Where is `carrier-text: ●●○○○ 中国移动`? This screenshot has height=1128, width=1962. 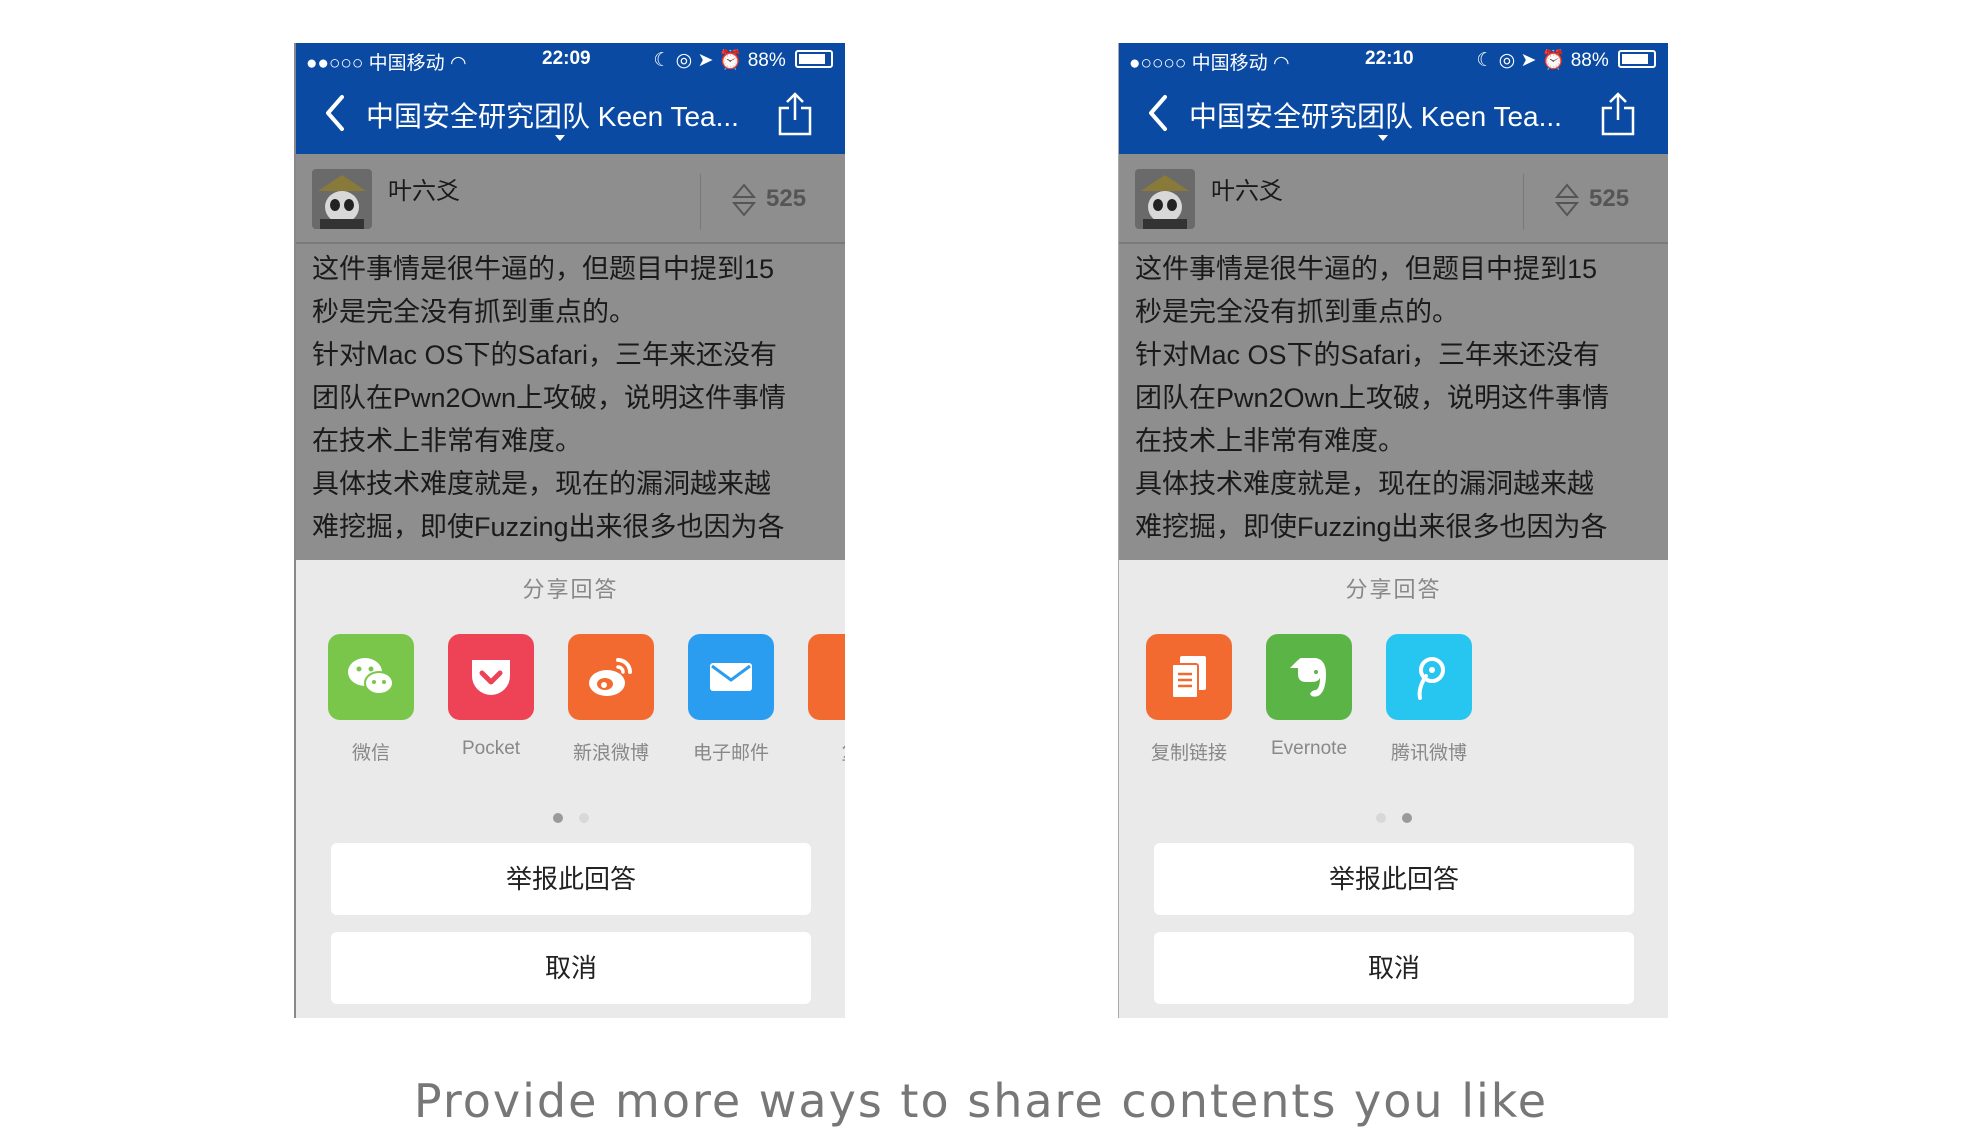
carrier-text: ●●○○○ 中国移动 is located at coordinates (378, 63).